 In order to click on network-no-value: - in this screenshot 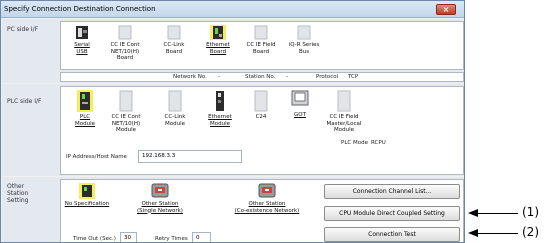, I will do `click(219, 77)`.